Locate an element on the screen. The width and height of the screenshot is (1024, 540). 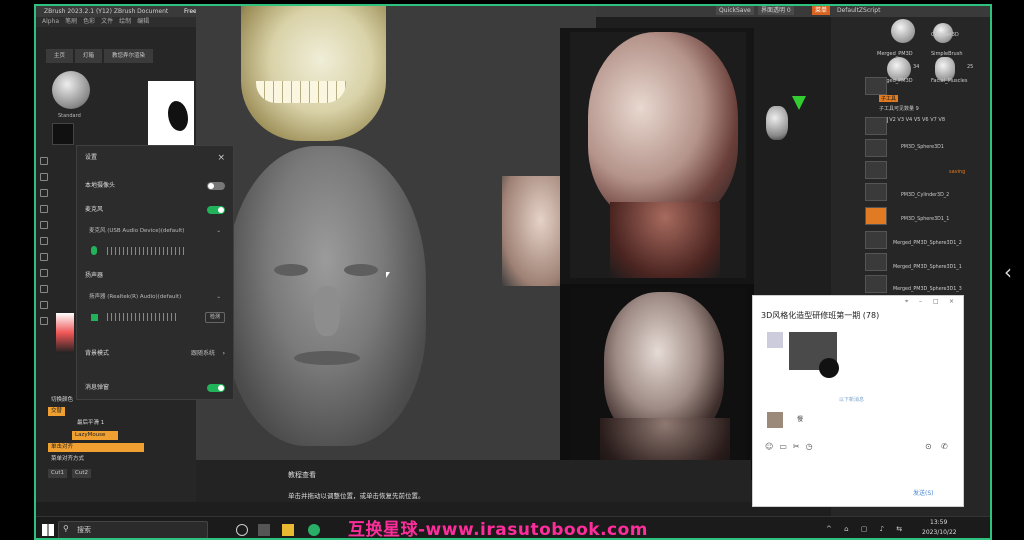
brush-thumbnail is located at coordinates (71, 90).